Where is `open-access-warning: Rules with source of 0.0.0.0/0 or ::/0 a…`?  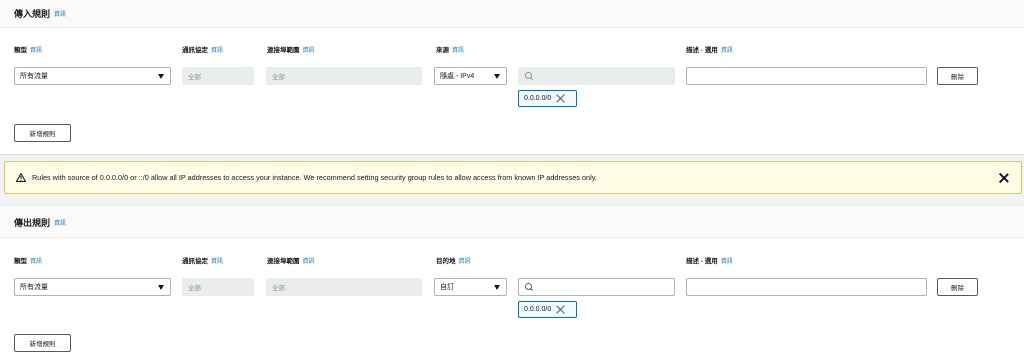
open-access-warning: Rules with source of 0.0.0.0/0 or ::/0 a… is located at coordinates (513, 177).